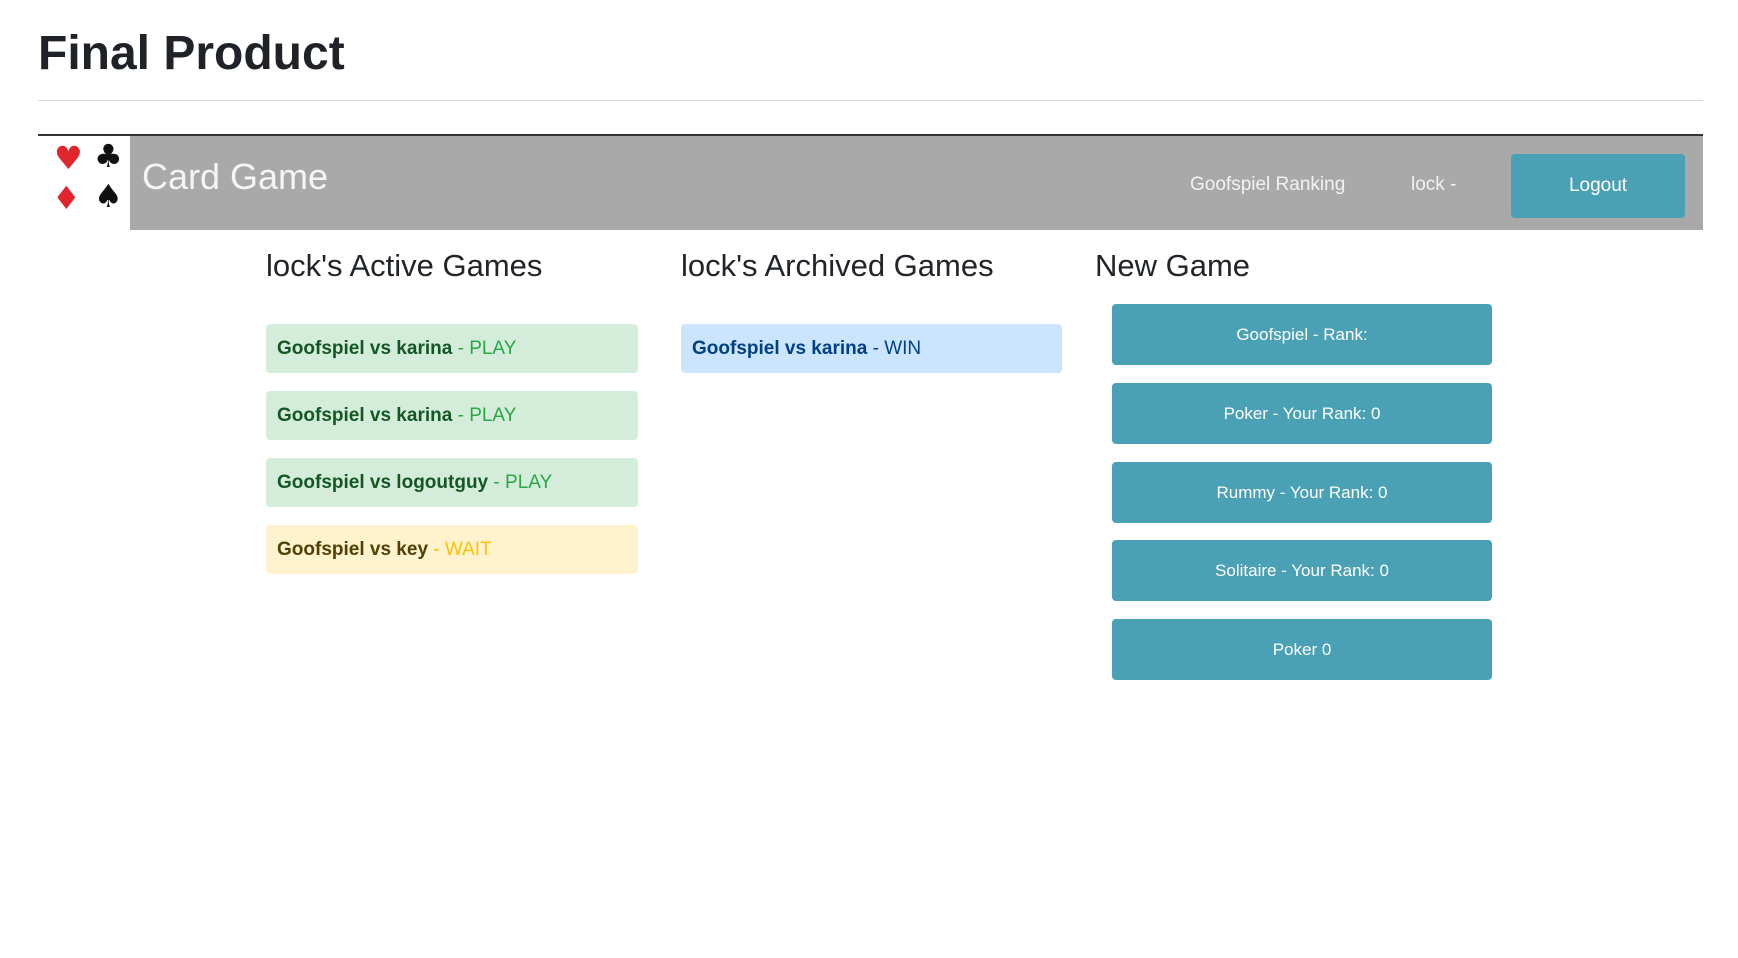 The width and height of the screenshot is (1738, 958). Describe the element at coordinates (1598, 186) in the screenshot. I see `logout-button: Logout` at that location.